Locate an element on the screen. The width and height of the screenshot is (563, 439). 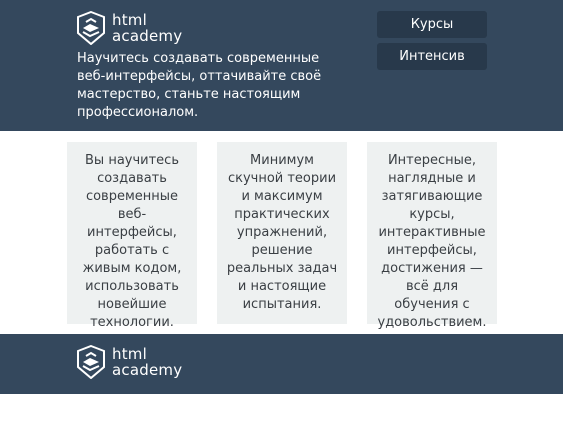
header-logo: html academy is located at coordinates (129, 28).